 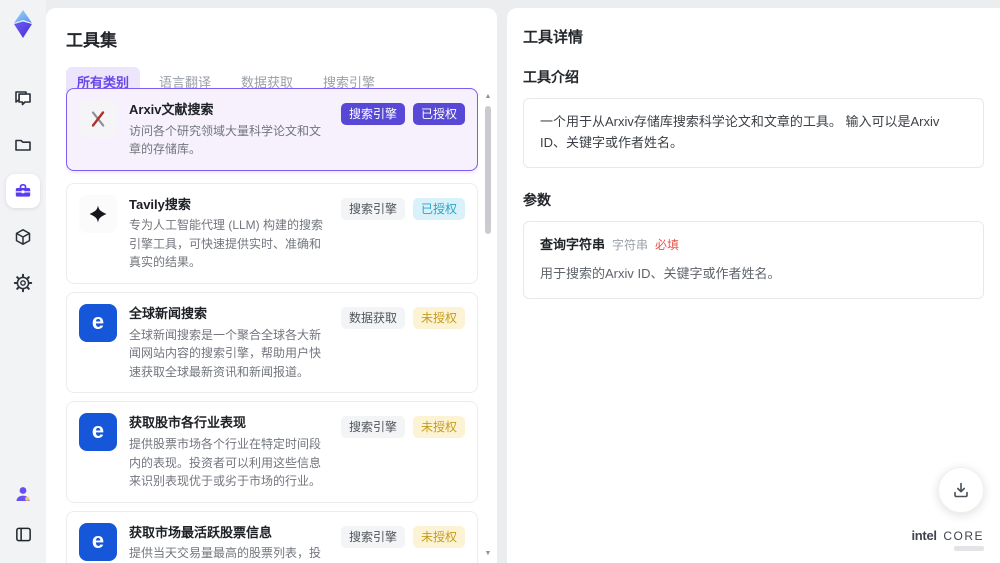 I want to click on tool-title: Tavily搜索, so click(x=160, y=204).